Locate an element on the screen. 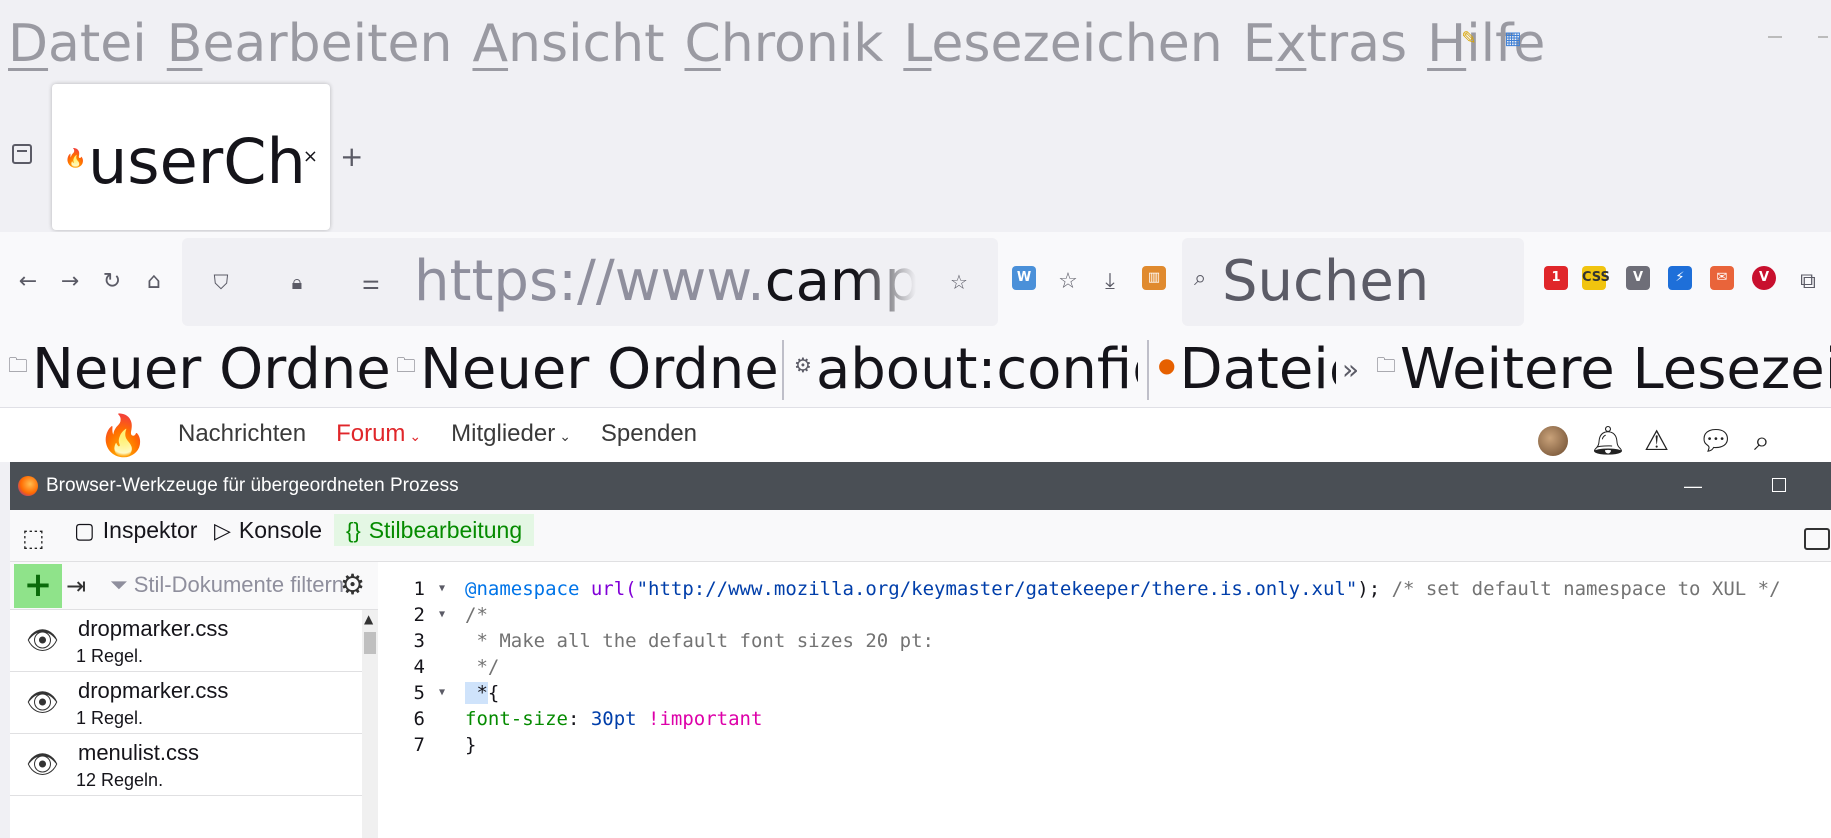 This screenshot has height=838, width=1831. menu-lesezeichen: Lesezeichen is located at coordinates (1062, 44).